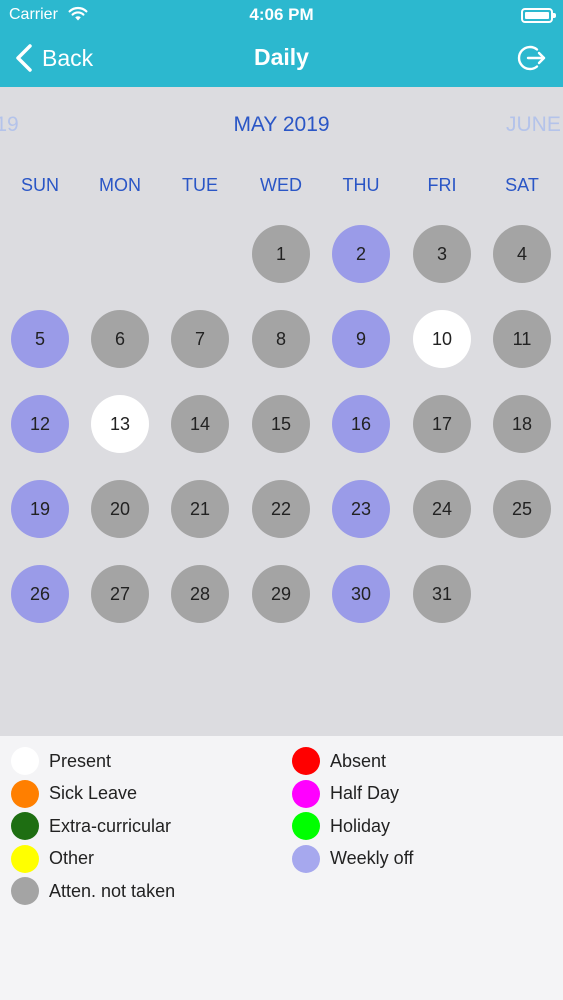 The image size is (563, 1000). I want to click on calendar-day-5: 5, so click(40, 339).